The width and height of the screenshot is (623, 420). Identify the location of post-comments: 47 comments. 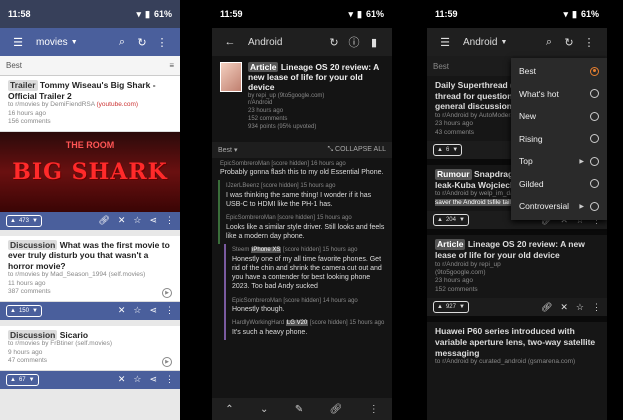
(27, 360).